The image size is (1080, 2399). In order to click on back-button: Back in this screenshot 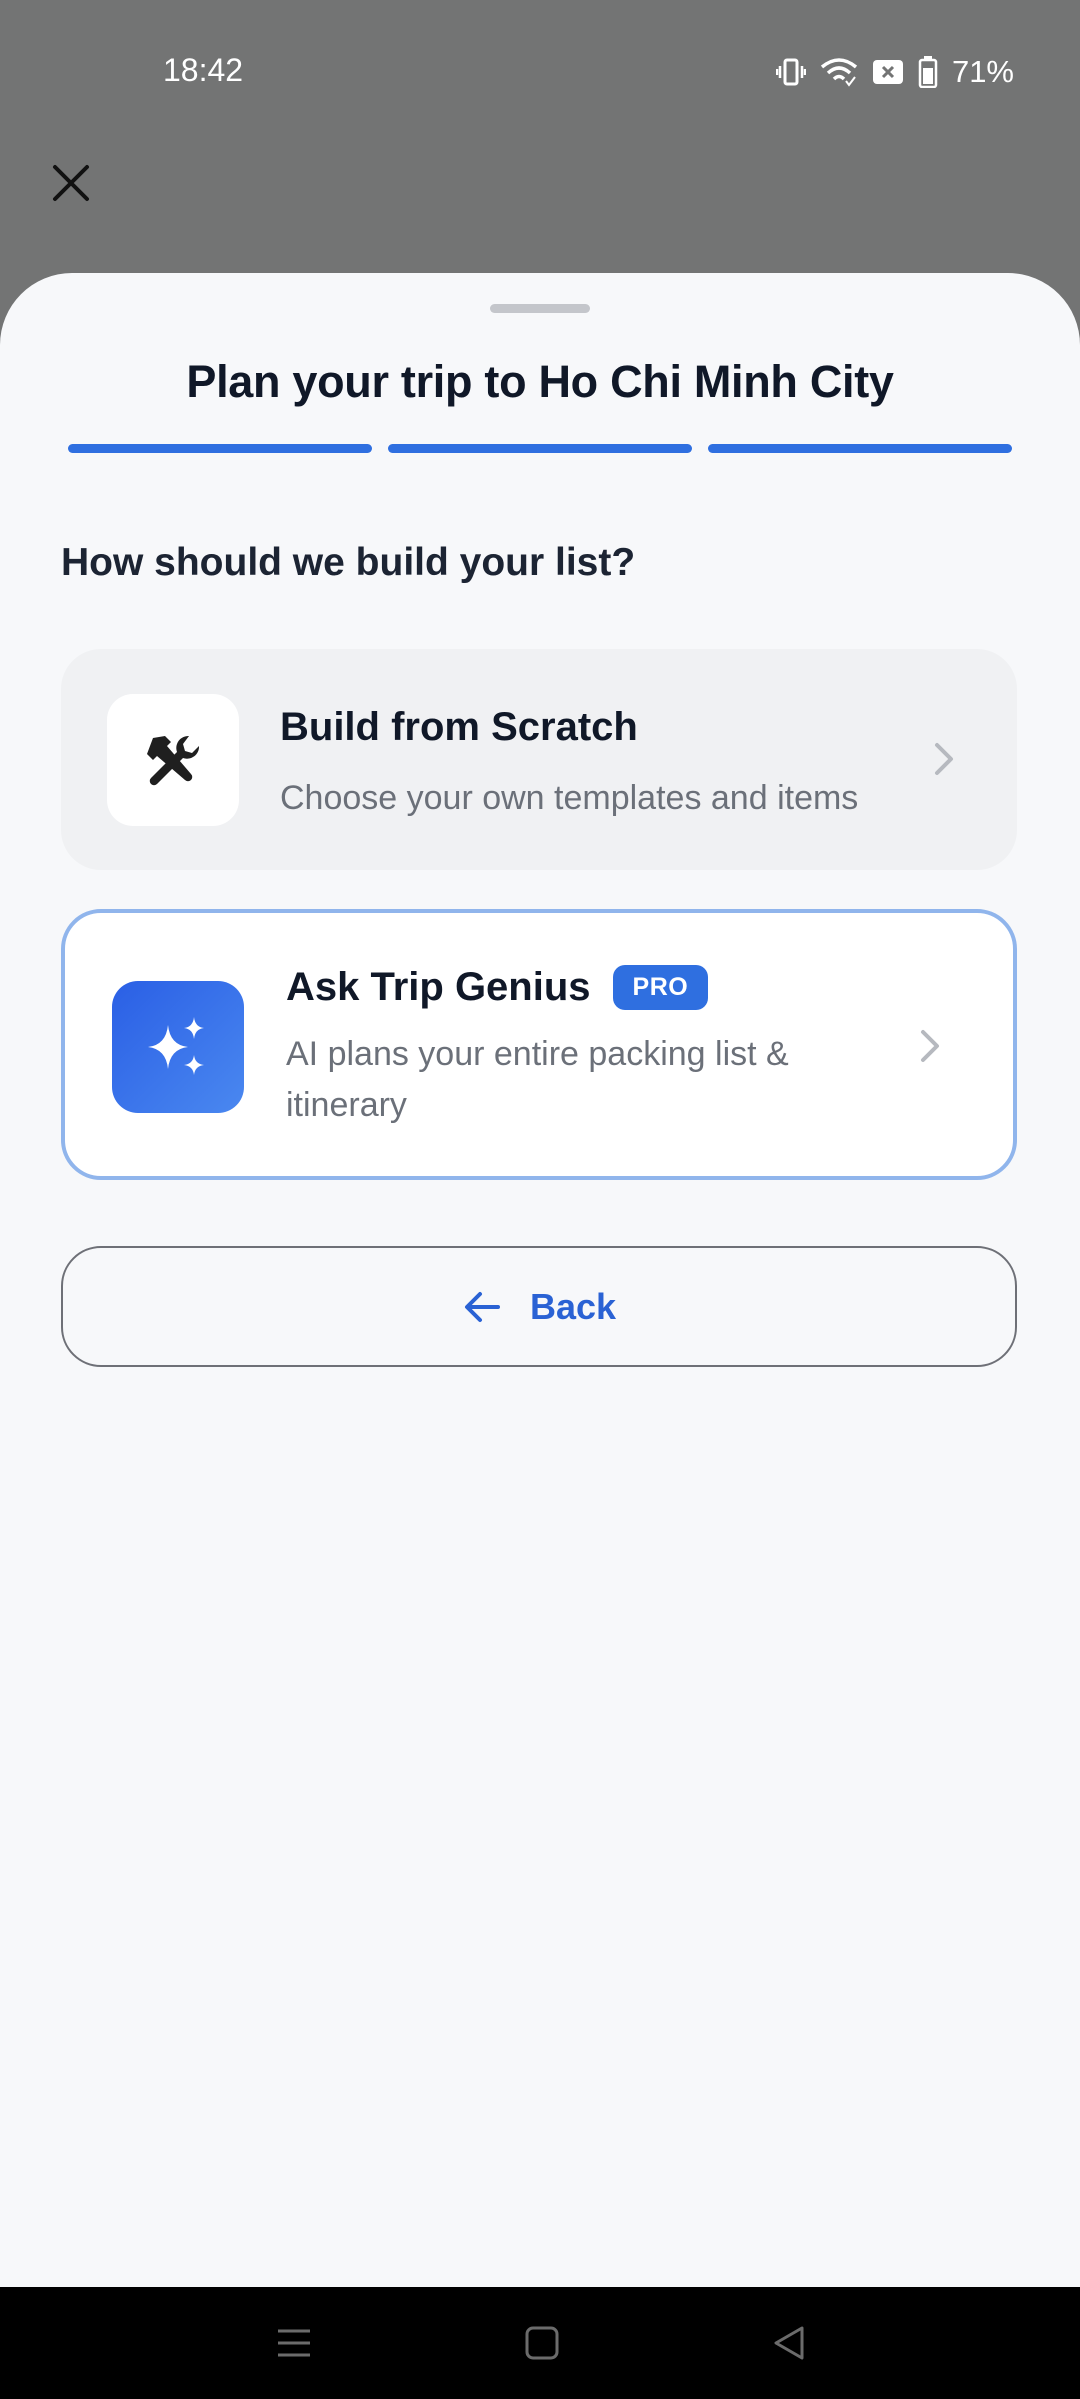, I will do `click(539, 1306)`.